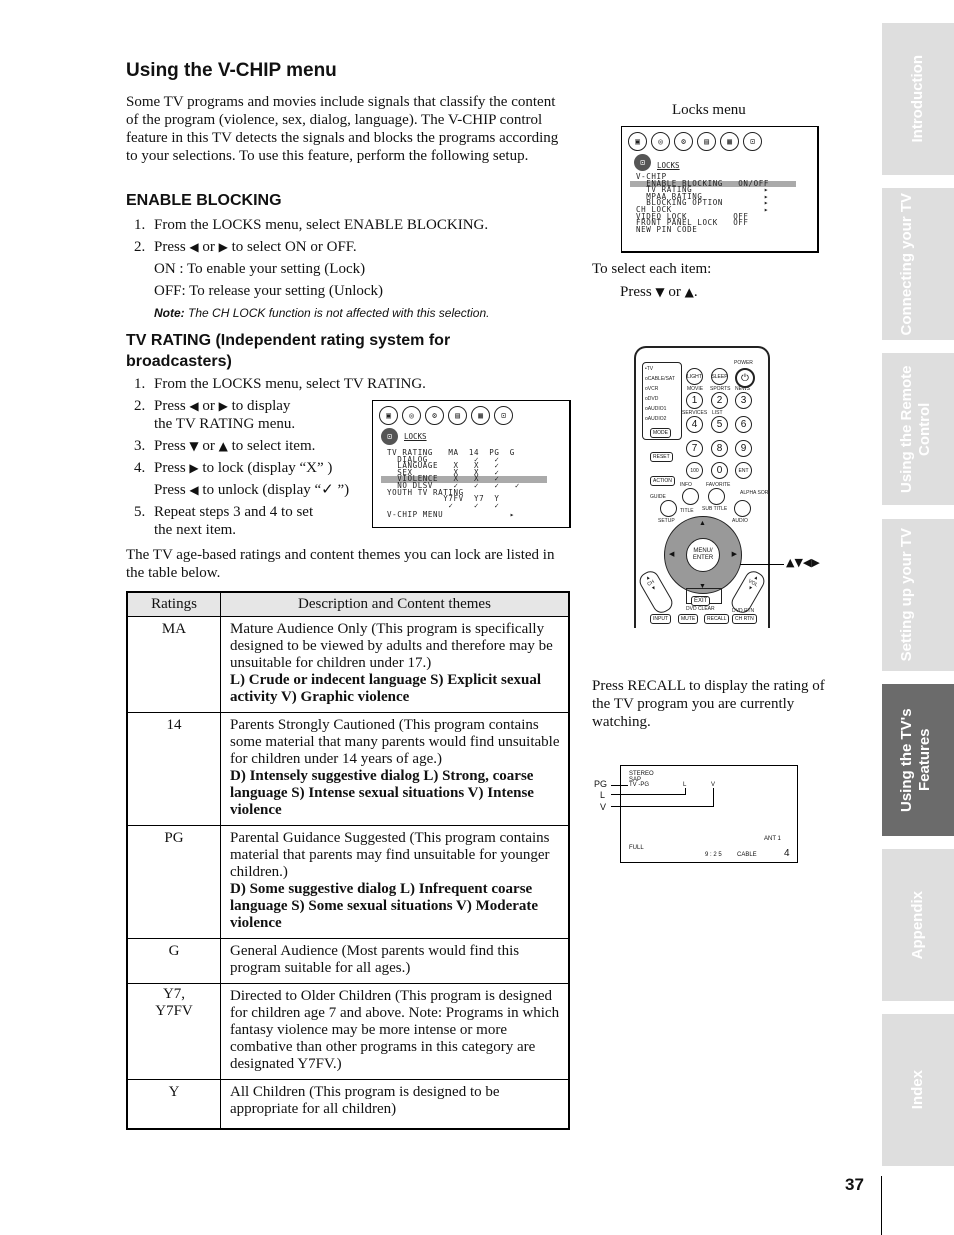  I want to click on digit-100-button: 100, so click(694, 470).